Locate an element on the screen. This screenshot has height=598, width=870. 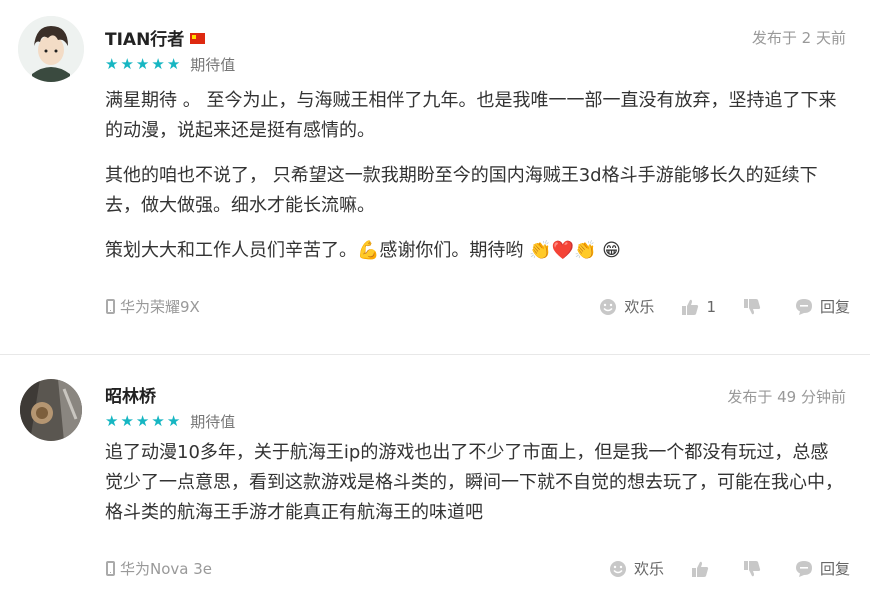
username: 昭林桥 is located at coordinates (130, 394).